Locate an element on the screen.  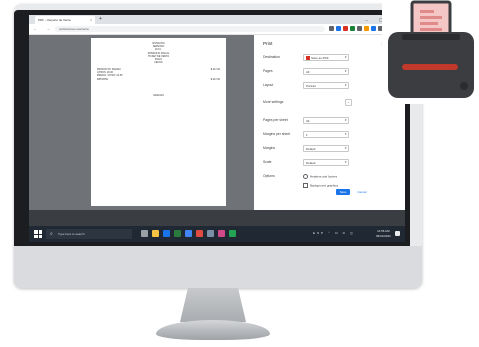
layout-label: Layout is located at coordinates (268, 85).